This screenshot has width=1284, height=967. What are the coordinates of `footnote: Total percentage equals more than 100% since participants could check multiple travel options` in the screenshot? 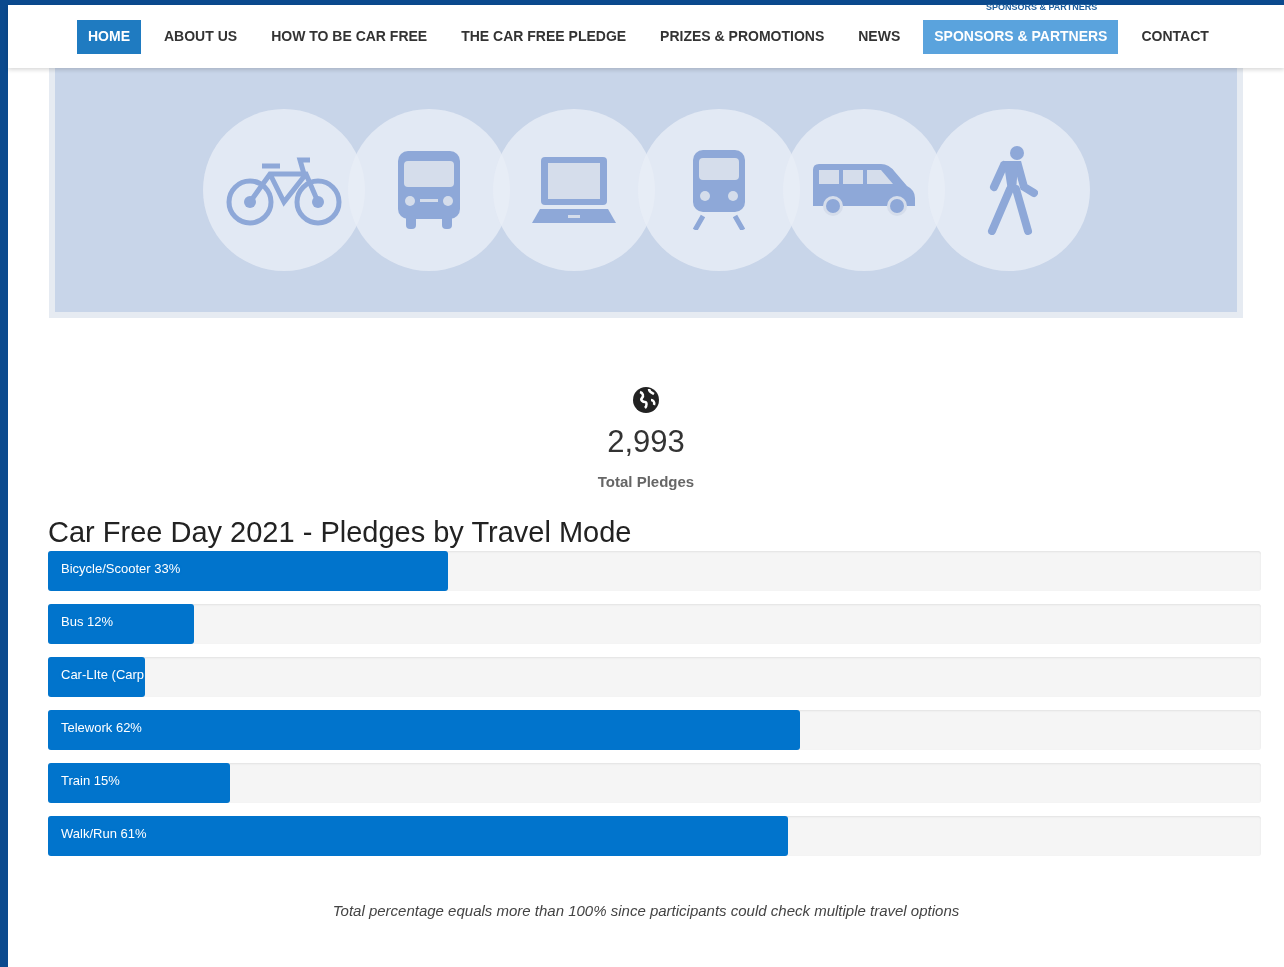 It's located at (646, 910).